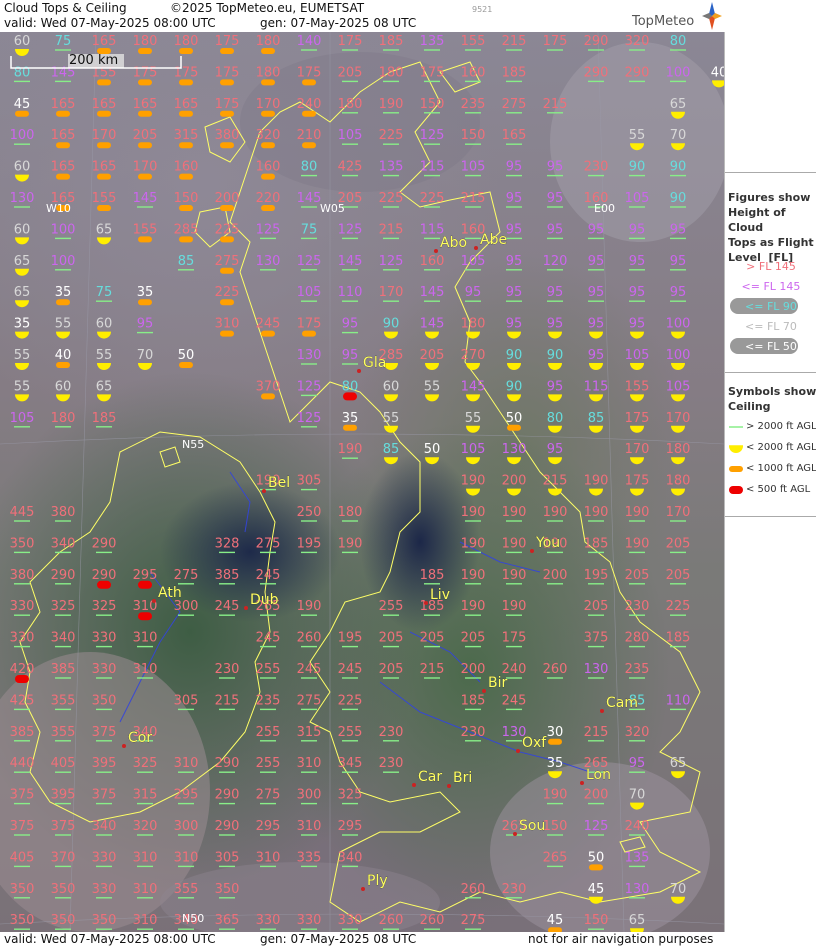 Image resolution: width=816 pixels, height=947 pixels. Describe the element at coordinates (596, 796) in the screenshot. I see `cloud-top-marker: 200` at that location.